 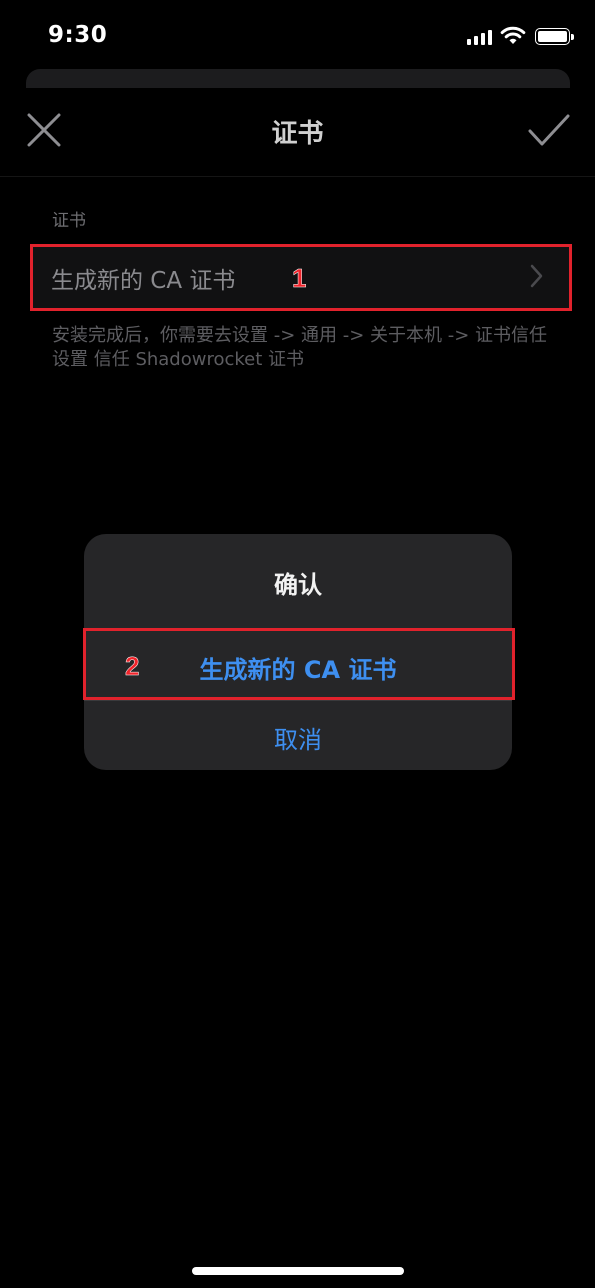 I want to click on wifi-icon, so click(x=513, y=35).